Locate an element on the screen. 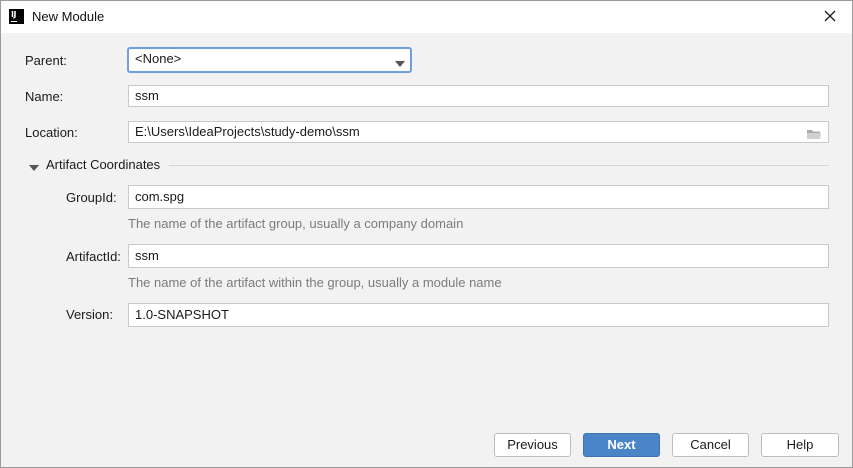 This screenshot has height=468, width=853. help-button: Help is located at coordinates (800, 445).